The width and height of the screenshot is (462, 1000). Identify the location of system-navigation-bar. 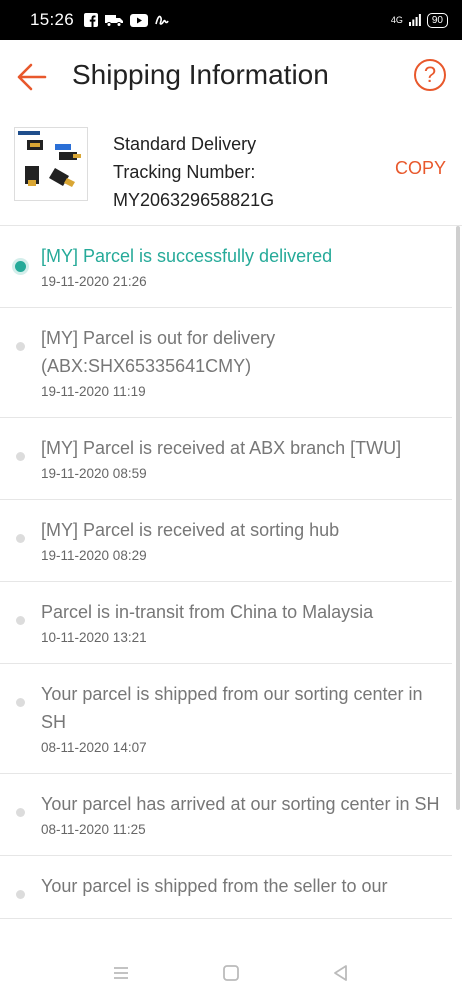
(231, 974).